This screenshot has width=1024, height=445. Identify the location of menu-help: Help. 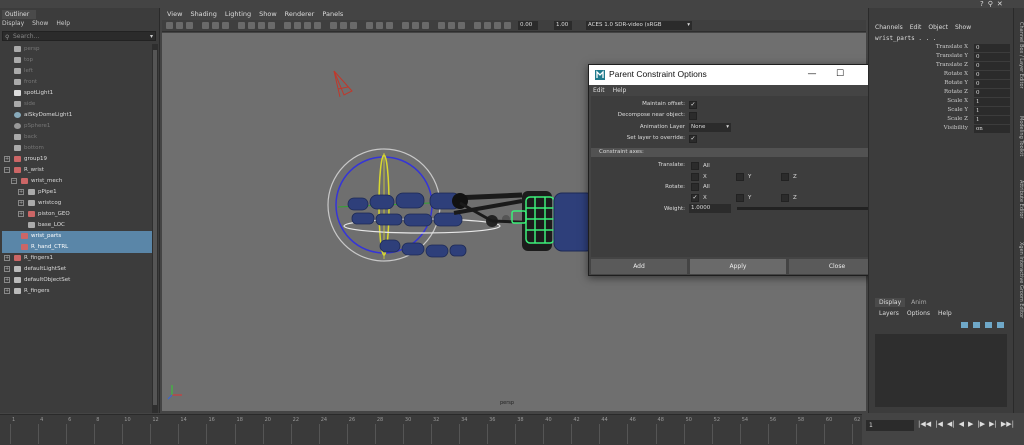
(63, 24).